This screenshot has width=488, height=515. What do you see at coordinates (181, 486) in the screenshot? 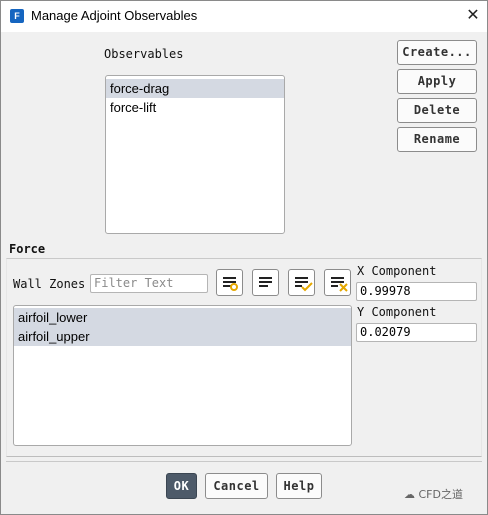
I see `ok-button: OK` at bounding box center [181, 486].